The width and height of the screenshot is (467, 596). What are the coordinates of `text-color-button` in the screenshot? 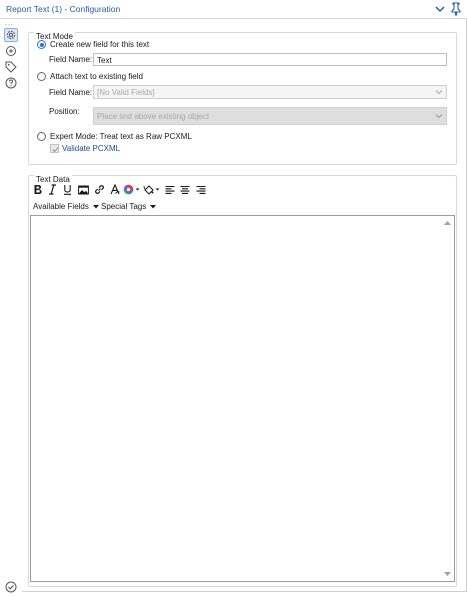 It's located at (132, 189).